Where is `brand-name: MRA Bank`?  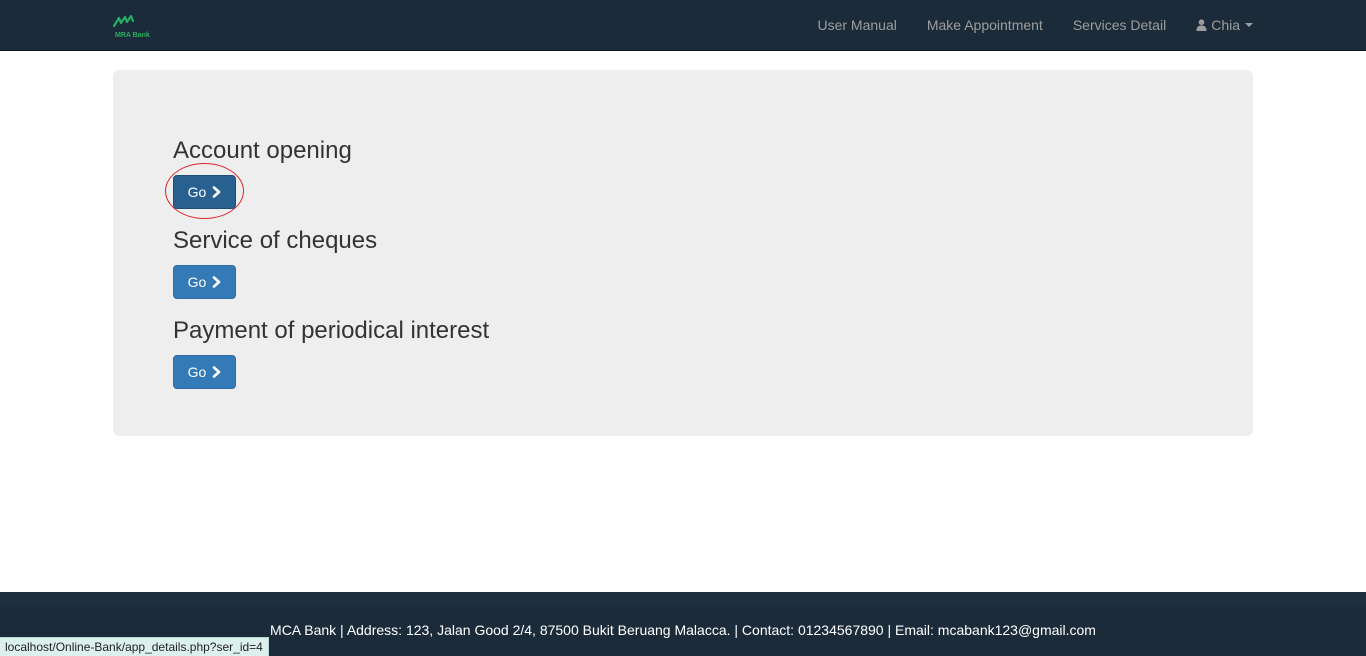 brand-name: MRA Bank is located at coordinates (132, 35).